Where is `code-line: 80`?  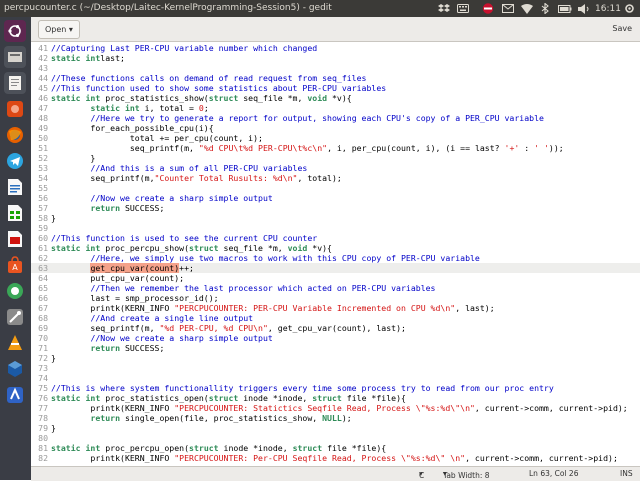
code-line: 80 is located at coordinates (335, 438).